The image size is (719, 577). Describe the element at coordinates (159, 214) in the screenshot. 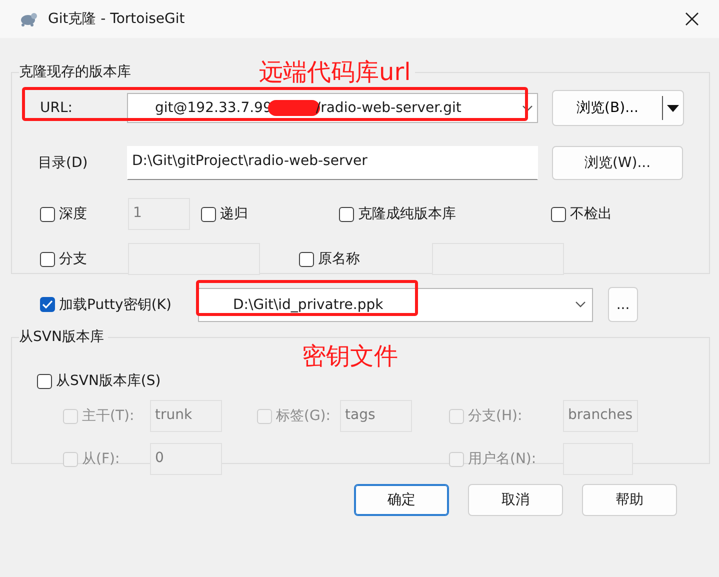

I see `text-field: 1` at that location.